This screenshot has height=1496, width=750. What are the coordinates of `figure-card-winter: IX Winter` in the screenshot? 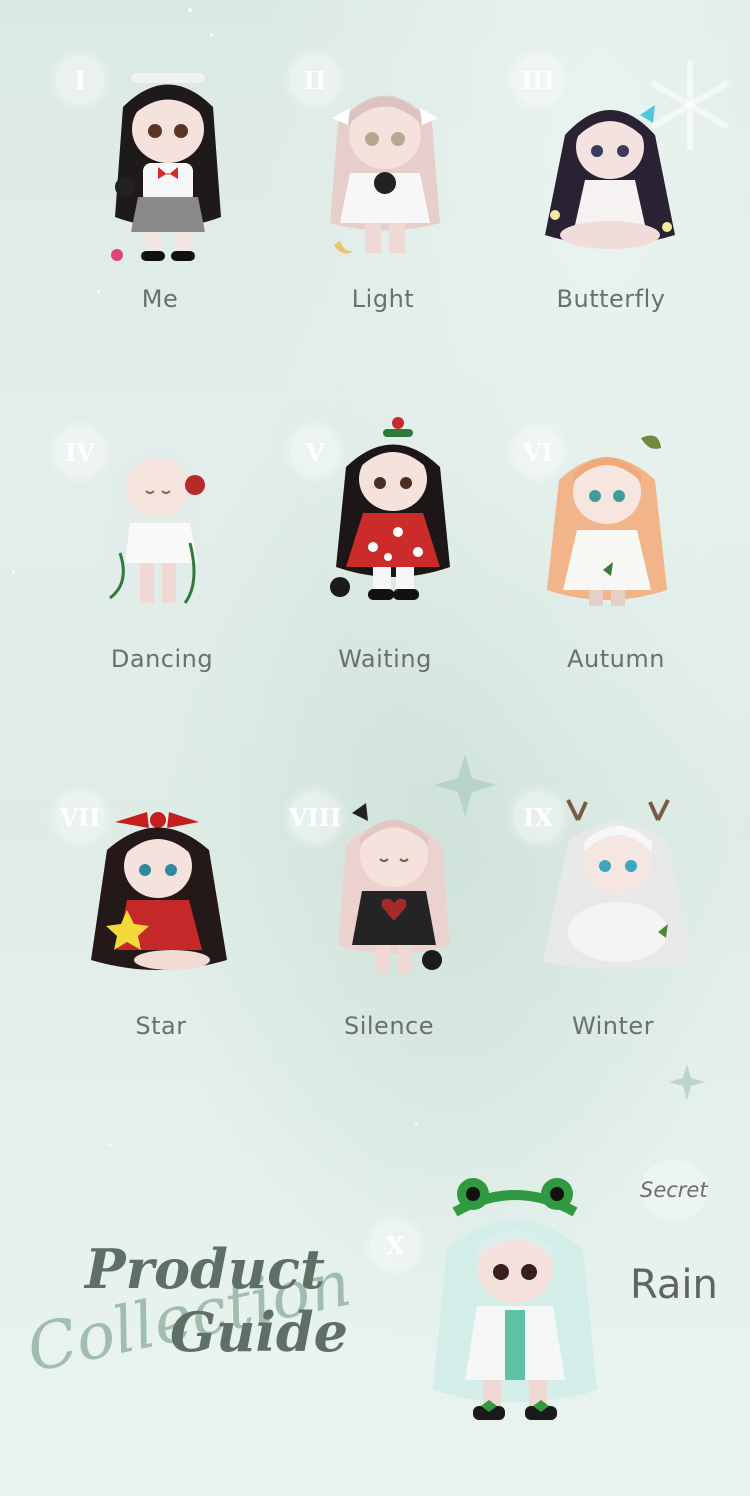 It's located at (628, 955).